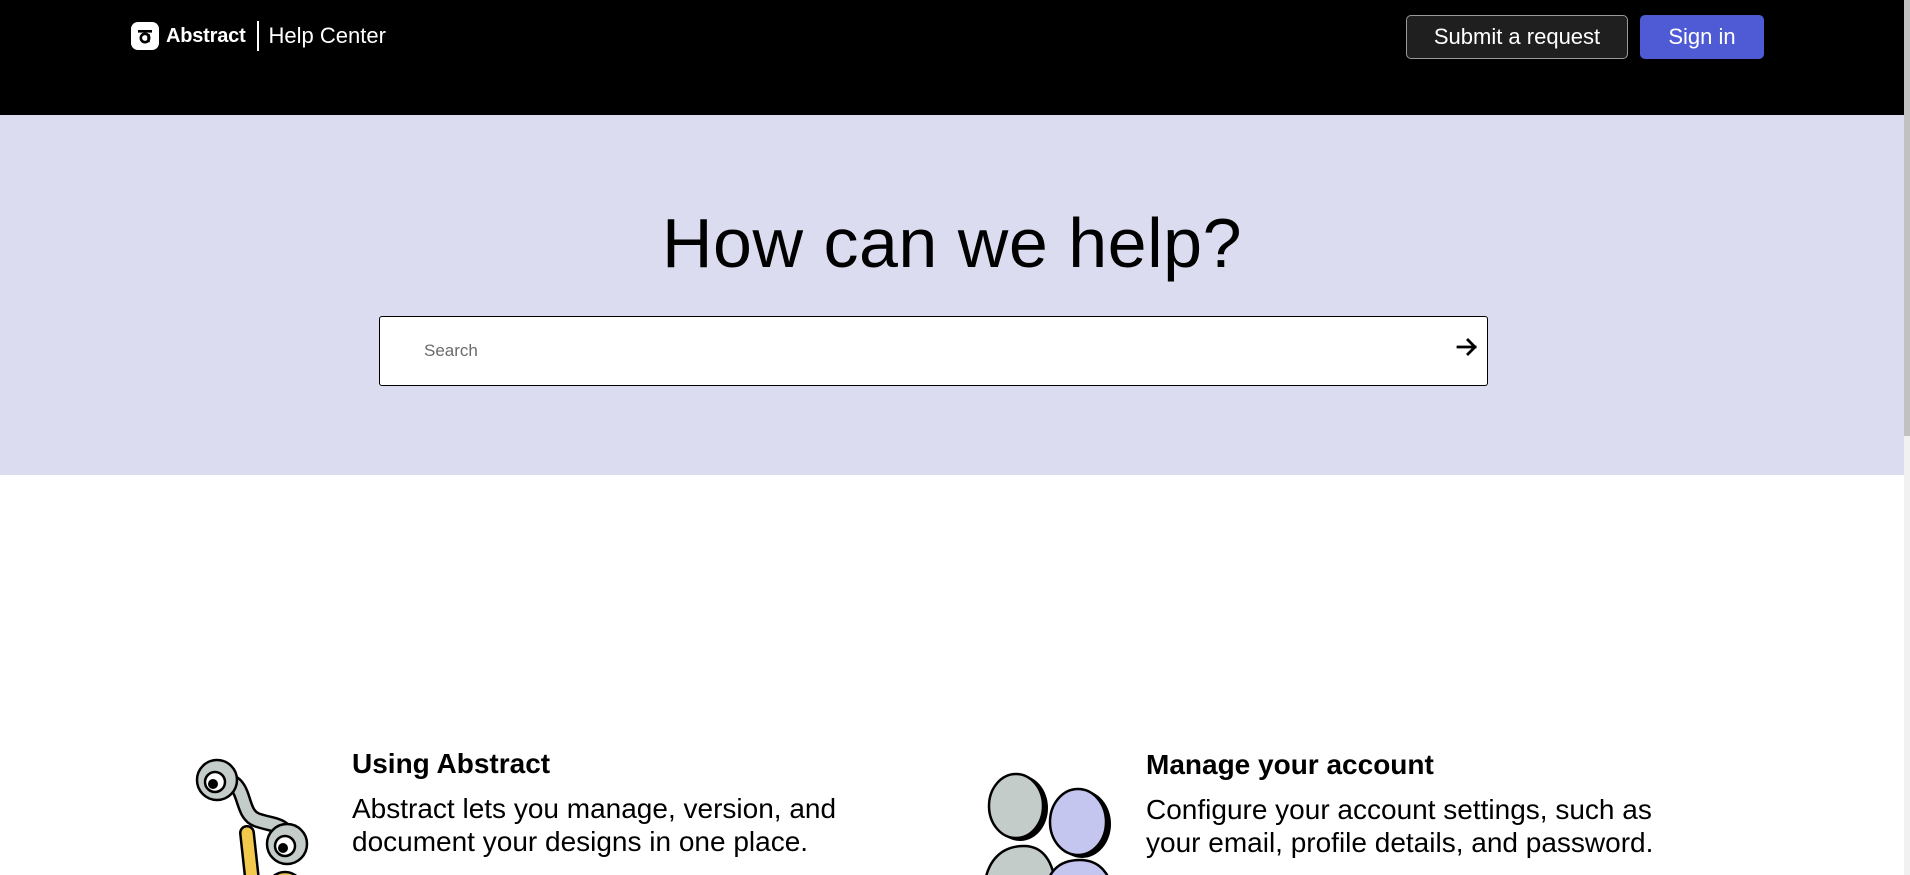 This screenshot has width=1910, height=875. Describe the element at coordinates (924, 350) in the screenshot. I see `search-input` at that location.